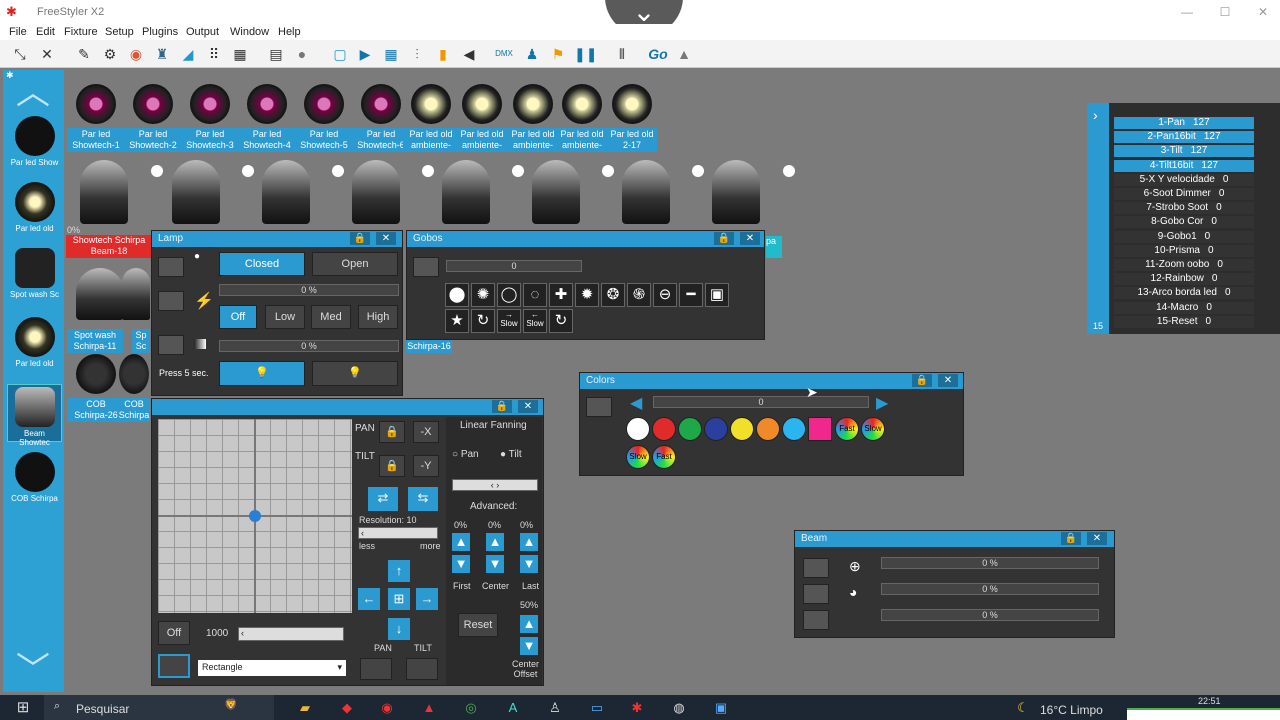  What do you see at coordinates (529, 564) in the screenshot?
I see `last-down-icon: ▼` at bounding box center [529, 564].